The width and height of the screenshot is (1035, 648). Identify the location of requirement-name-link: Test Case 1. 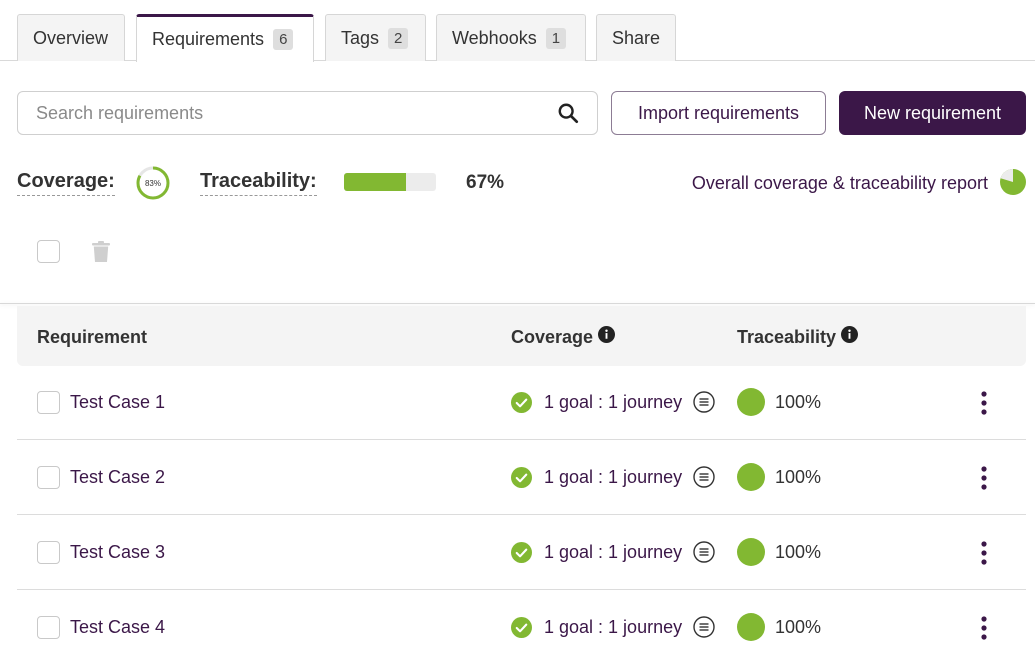
(117, 402).